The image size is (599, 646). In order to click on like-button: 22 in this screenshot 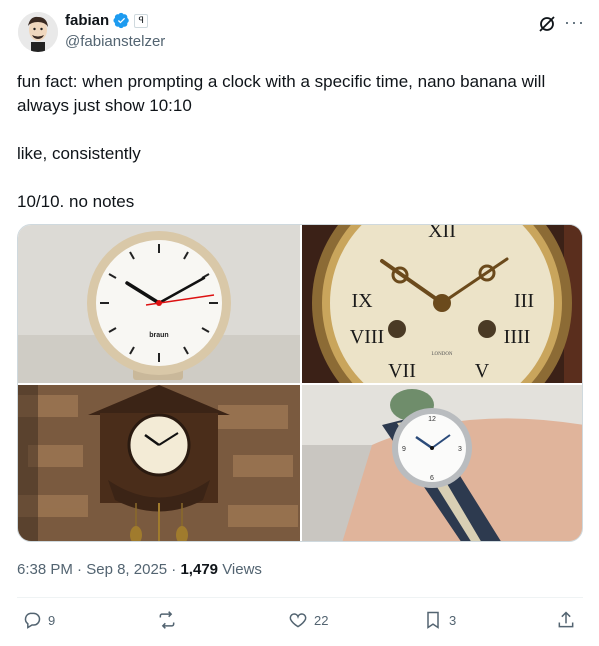, I will do `click(308, 620)`.